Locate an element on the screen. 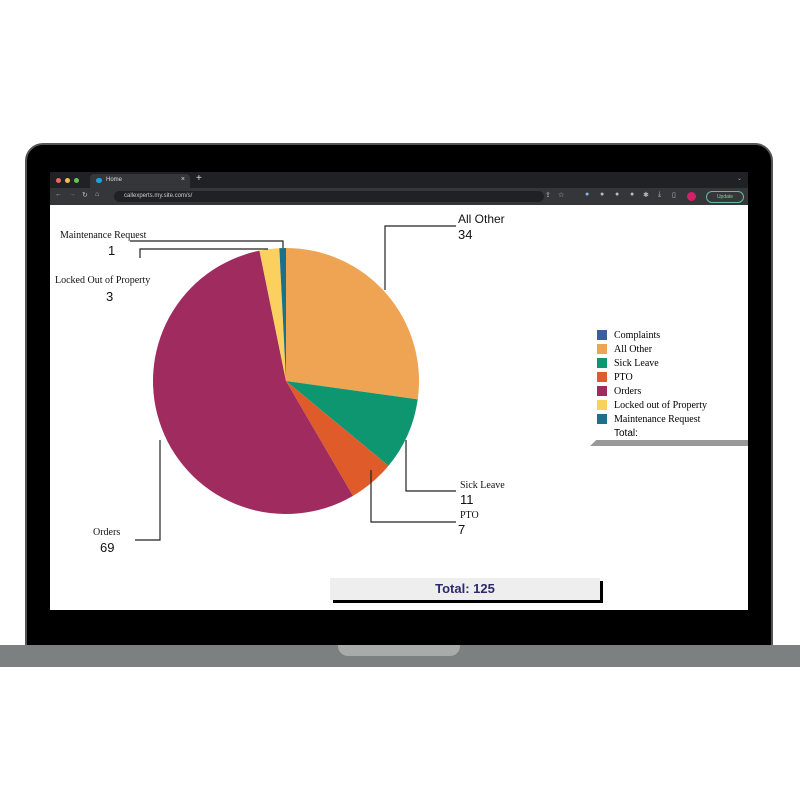  total-box: Total: 125 is located at coordinates (465, 589).